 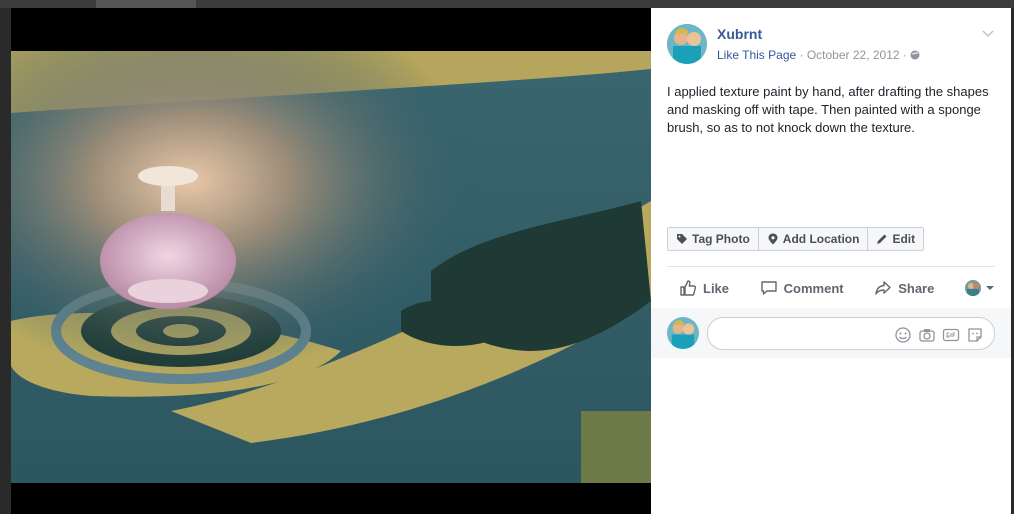 I want to click on comment-composer, so click(x=831, y=333).